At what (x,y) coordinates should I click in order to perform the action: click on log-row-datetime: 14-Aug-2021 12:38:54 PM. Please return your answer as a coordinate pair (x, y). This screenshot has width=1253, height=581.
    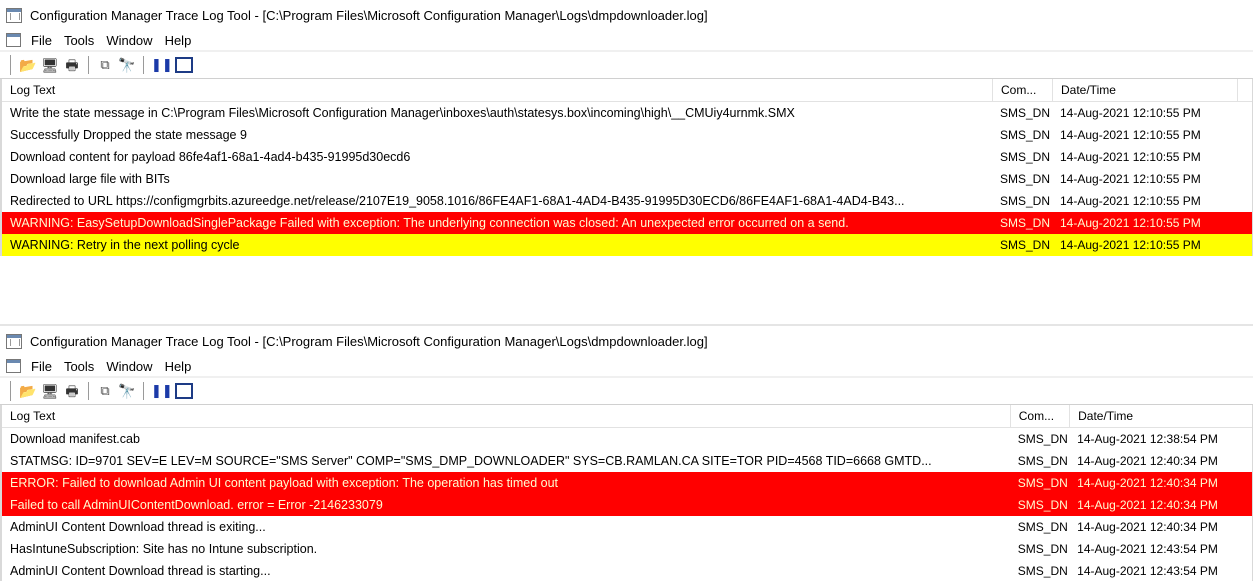
    Looking at the image, I should click on (1147, 439).